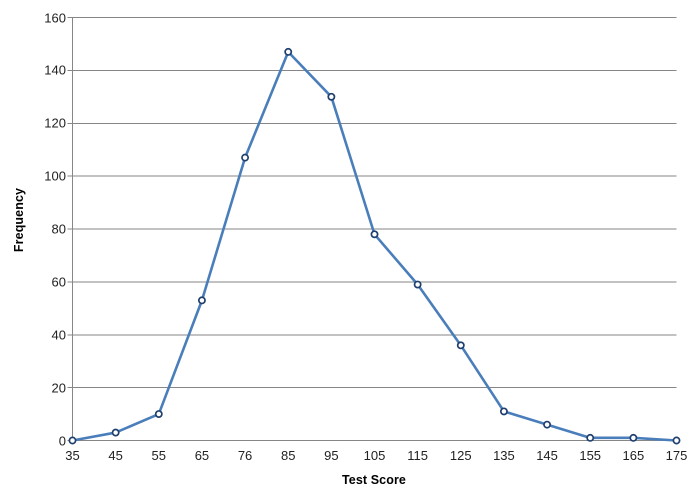  What do you see at coordinates (547, 455) in the screenshot?
I see `x-tick-label: 145` at bounding box center [547, 455].